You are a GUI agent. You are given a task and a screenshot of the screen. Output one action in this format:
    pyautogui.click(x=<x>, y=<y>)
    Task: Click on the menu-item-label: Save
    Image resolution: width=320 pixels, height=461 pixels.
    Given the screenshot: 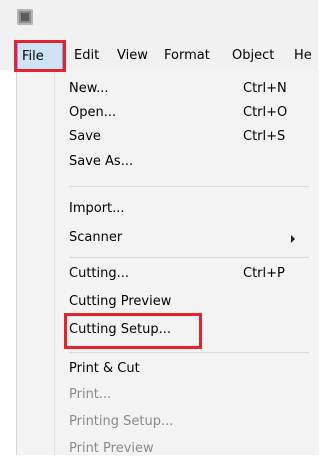 What is the action you would take?
    pyautogui.click(x=85, y=136)
    